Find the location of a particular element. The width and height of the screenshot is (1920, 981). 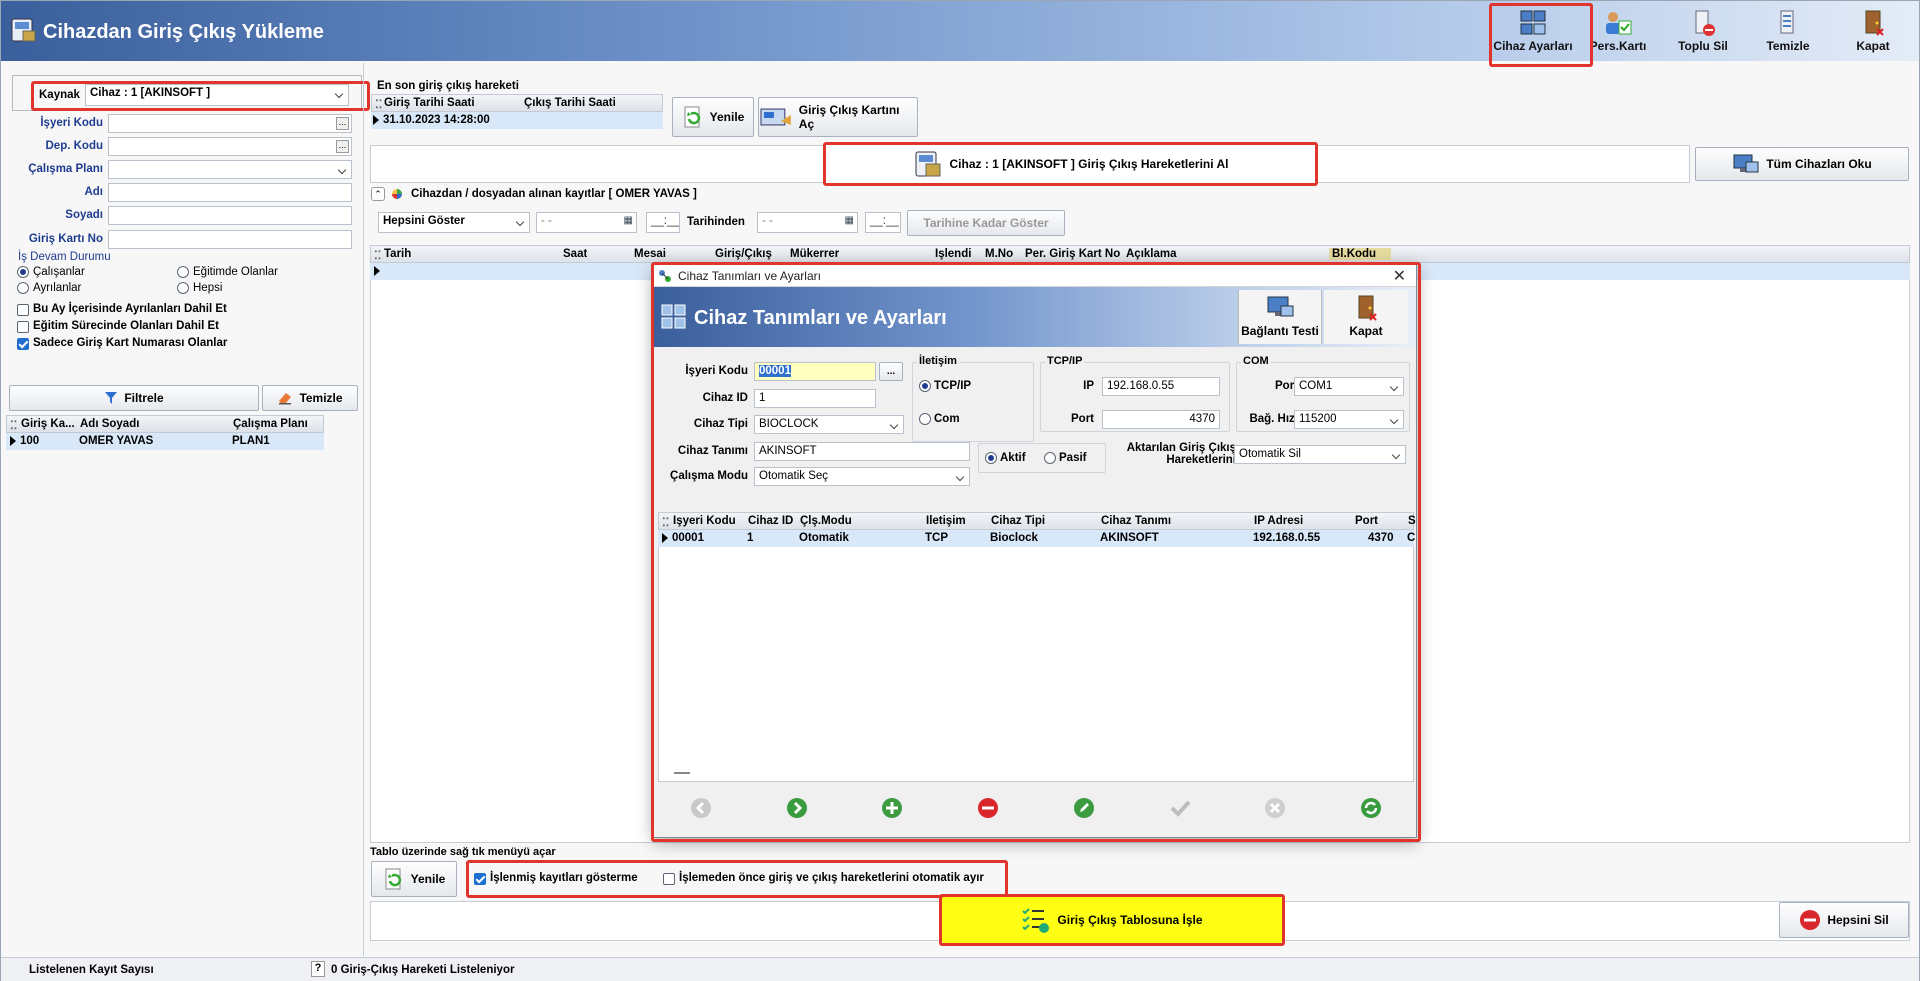

from-date-input: - - ▦ is located at coordinates (586, 222).